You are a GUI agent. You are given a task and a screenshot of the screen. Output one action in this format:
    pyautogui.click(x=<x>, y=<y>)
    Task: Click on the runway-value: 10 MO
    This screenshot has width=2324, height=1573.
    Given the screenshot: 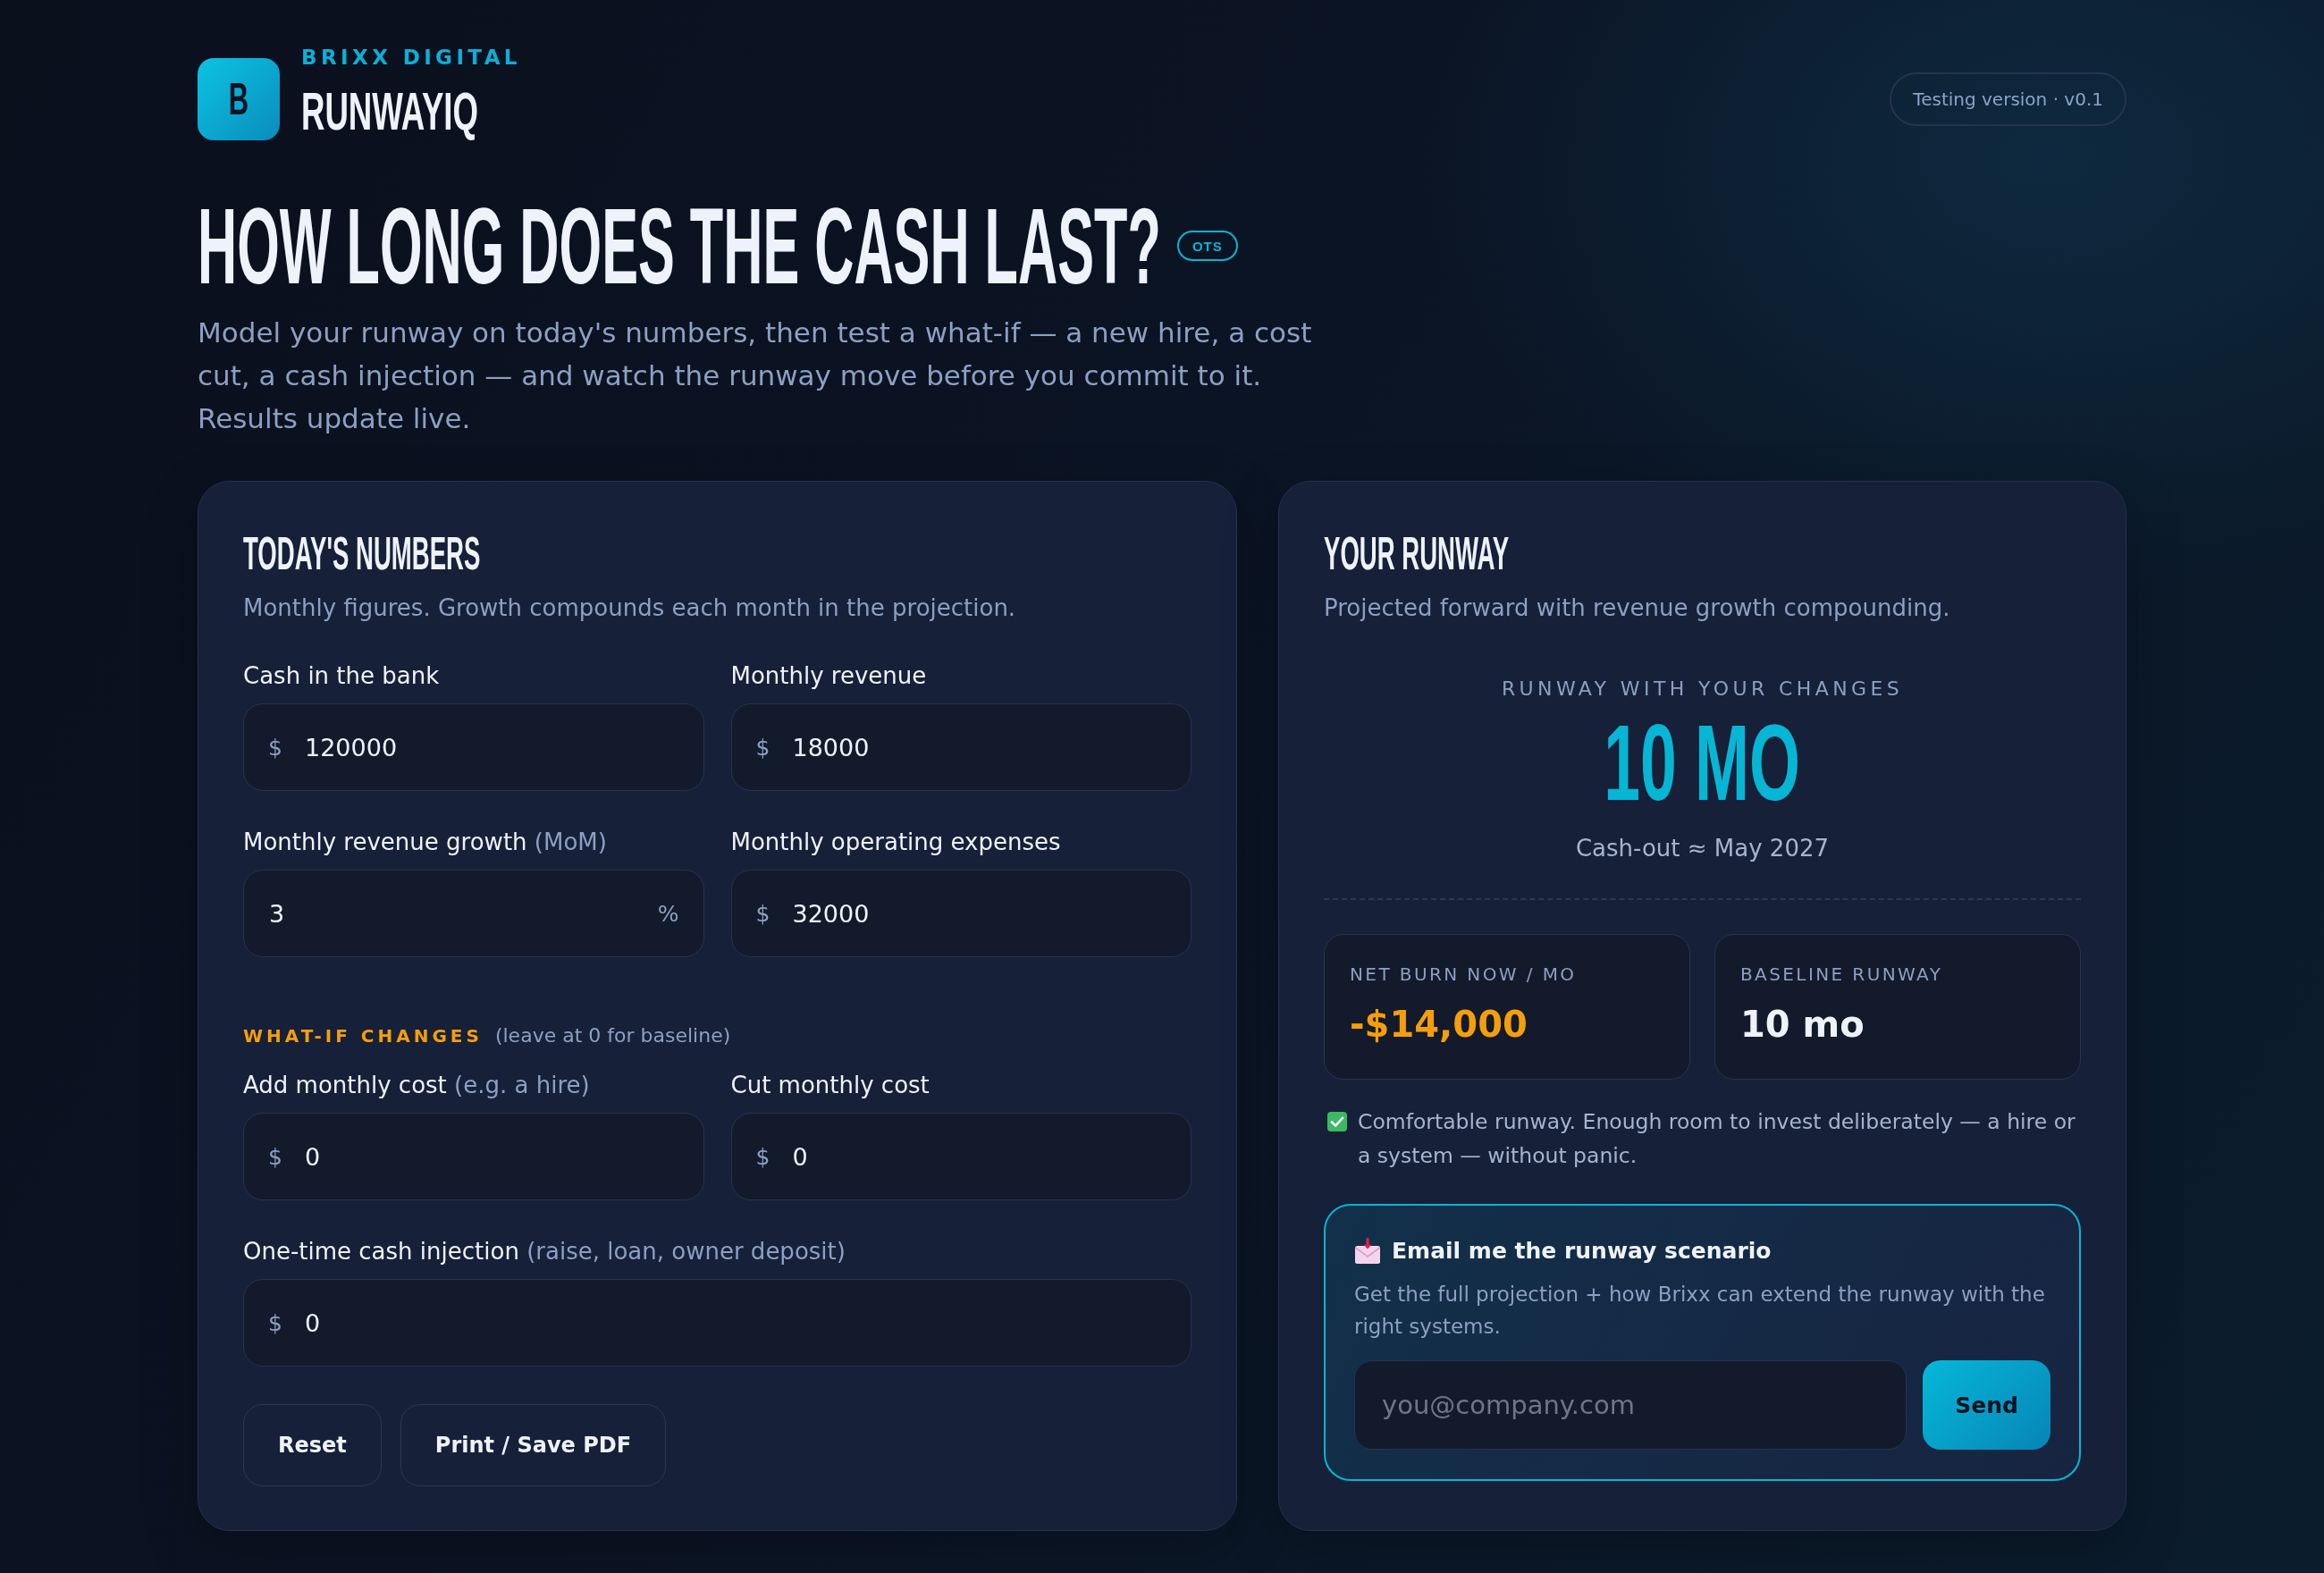 What is the action you would take?
    pyautogui.click(x=1702, y=763)
    